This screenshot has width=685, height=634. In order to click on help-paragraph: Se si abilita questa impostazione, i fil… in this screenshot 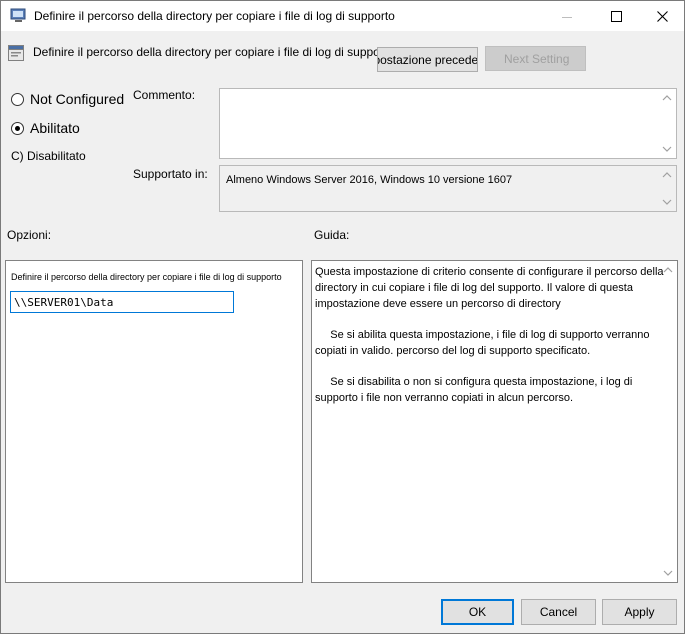, I will do `click(484, 343)`.